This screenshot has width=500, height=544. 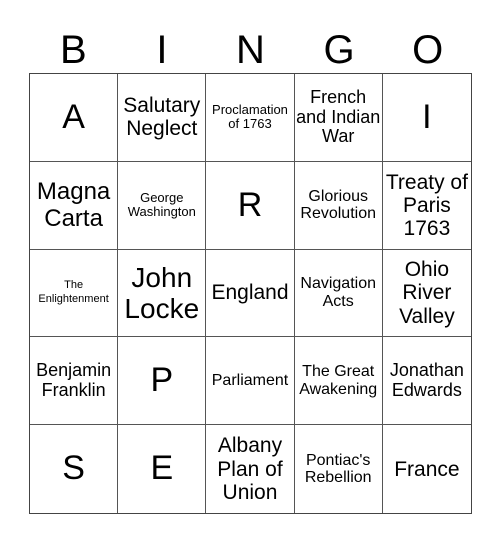 What do you see at coordinates (338, 381) in the screenshot?
I see `bingo-cell: The Great Awakening` at bounding box center [338, 381].